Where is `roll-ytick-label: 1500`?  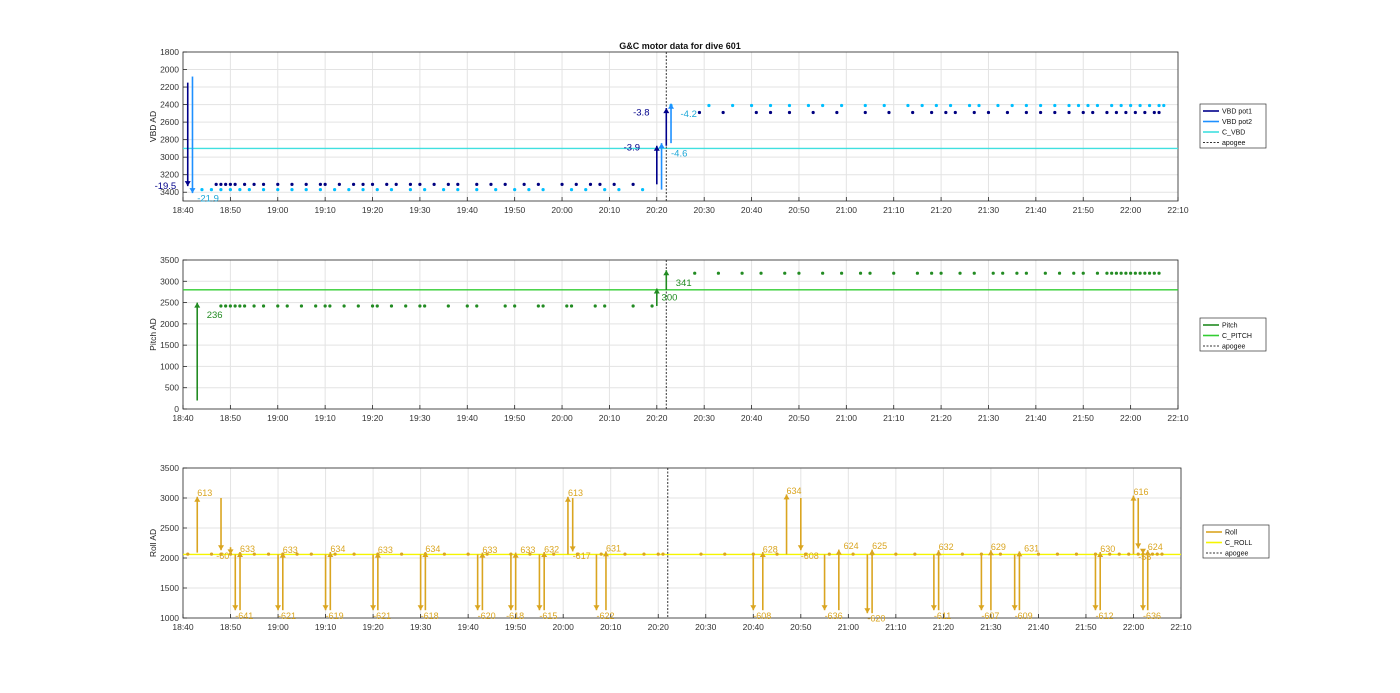
roll-ytick-label: 1500 is located at coordinates (169, 588).